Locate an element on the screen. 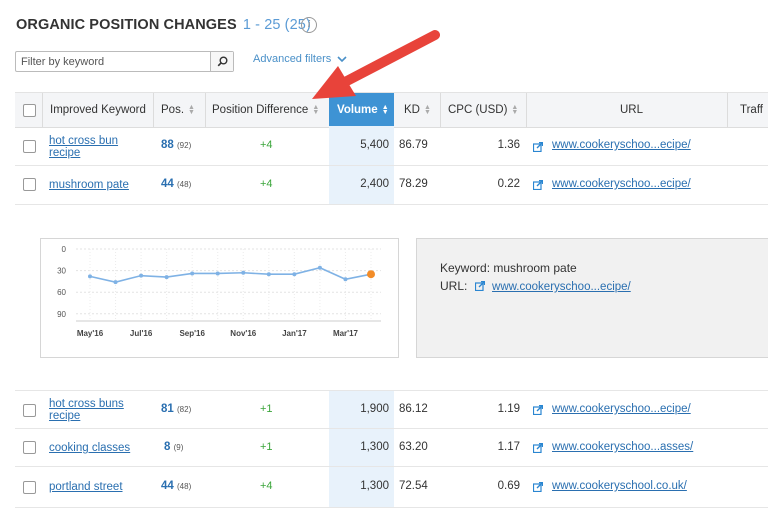 The image size is (768, 508). detail-url-row: URL: www.cookeryschoo...ecipe/ is located at coordinates (535, 286).